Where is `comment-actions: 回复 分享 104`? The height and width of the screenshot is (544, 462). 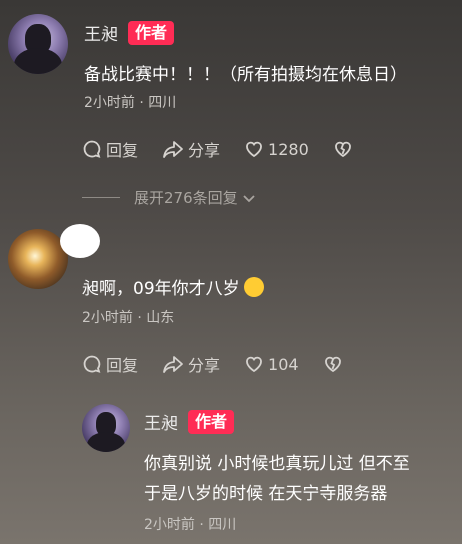
comment-actions: 回复 分享 104 is located at coordinates (214, 364).